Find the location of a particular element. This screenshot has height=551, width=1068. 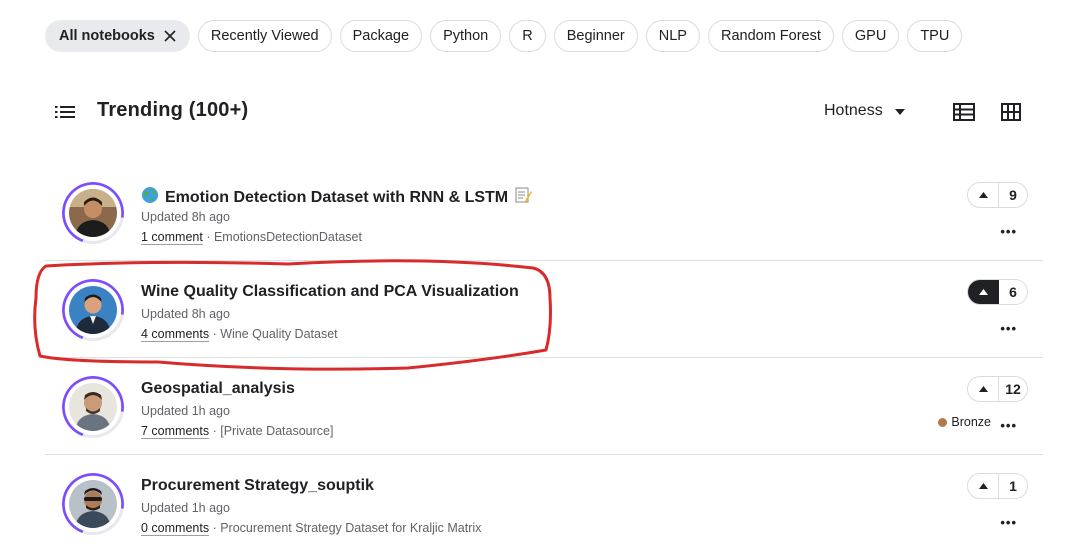

sort-label: Hotness is located at coordinates (853, 110).